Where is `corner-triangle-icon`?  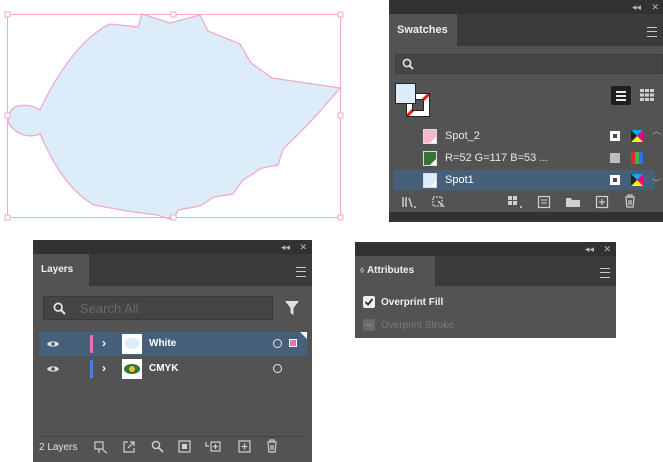
corner-triangle-icon is located at coordinates (303, 335).